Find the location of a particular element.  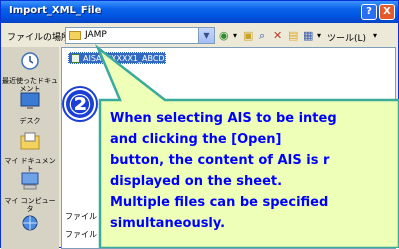

callout-line: button, the content of AIS is r is located at coordinates (220, 160).